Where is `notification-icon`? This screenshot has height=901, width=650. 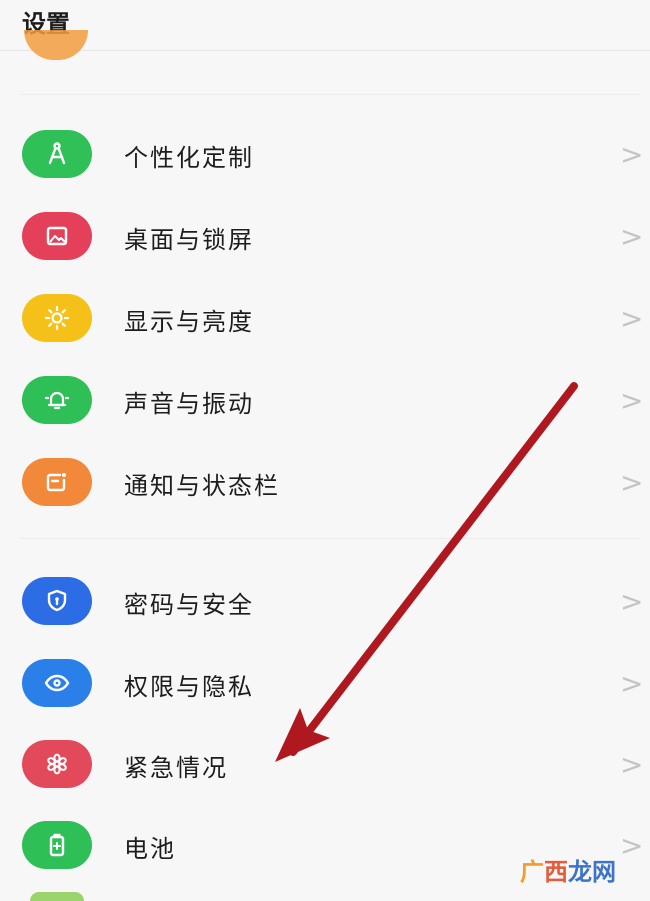
notification-icon is located at coordinates (57, 482).